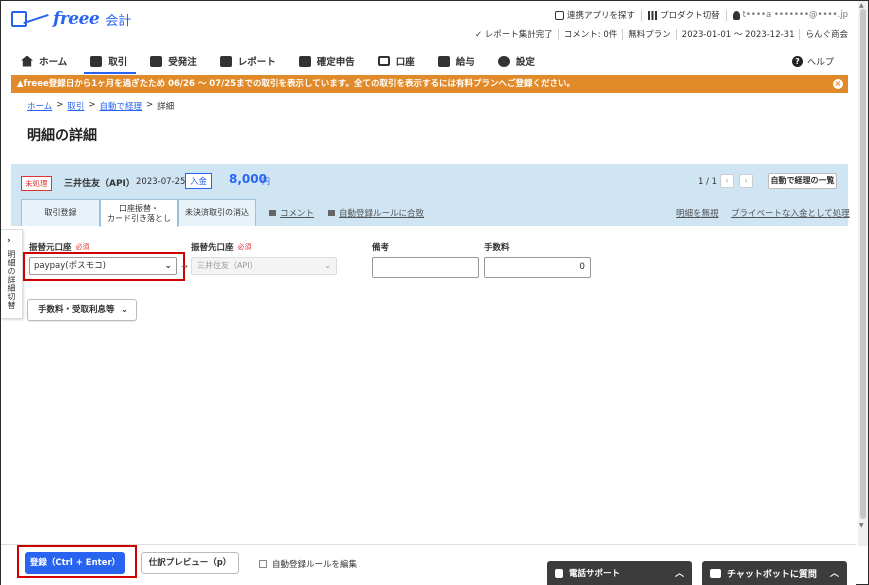 This screenshot has height=585, width=869. What do you see at coordinates (190, 563) in the screenshot?
I see `journal-preview-button: 仕訳プレビュー（p）` at bounding box center [190, 563].